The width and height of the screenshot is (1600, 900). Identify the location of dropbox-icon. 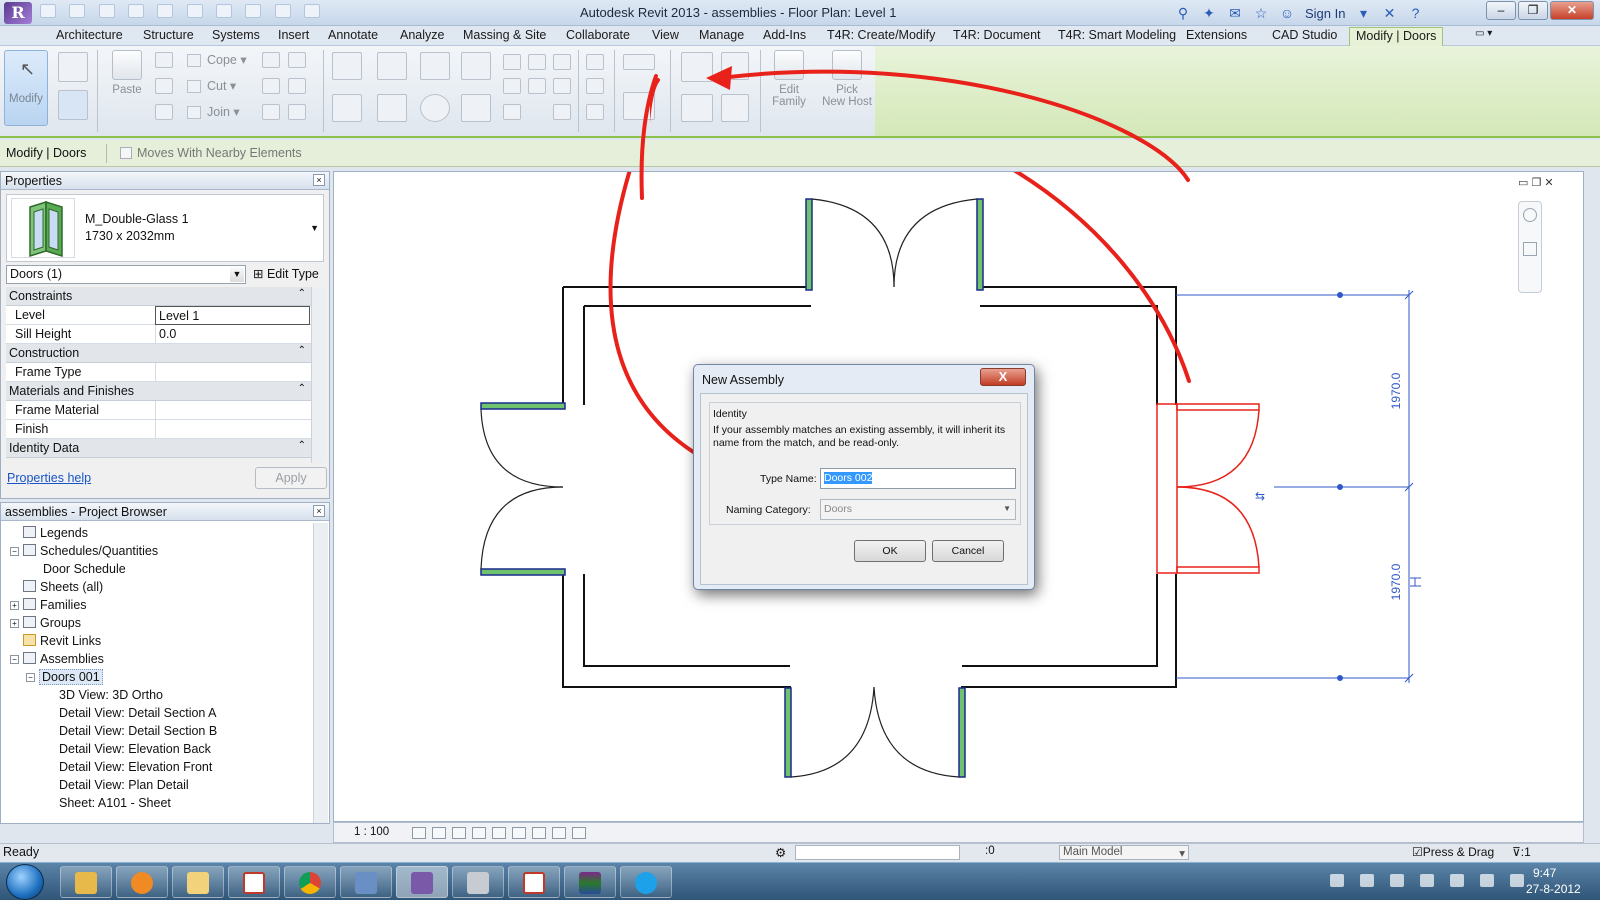
(1487, 880).